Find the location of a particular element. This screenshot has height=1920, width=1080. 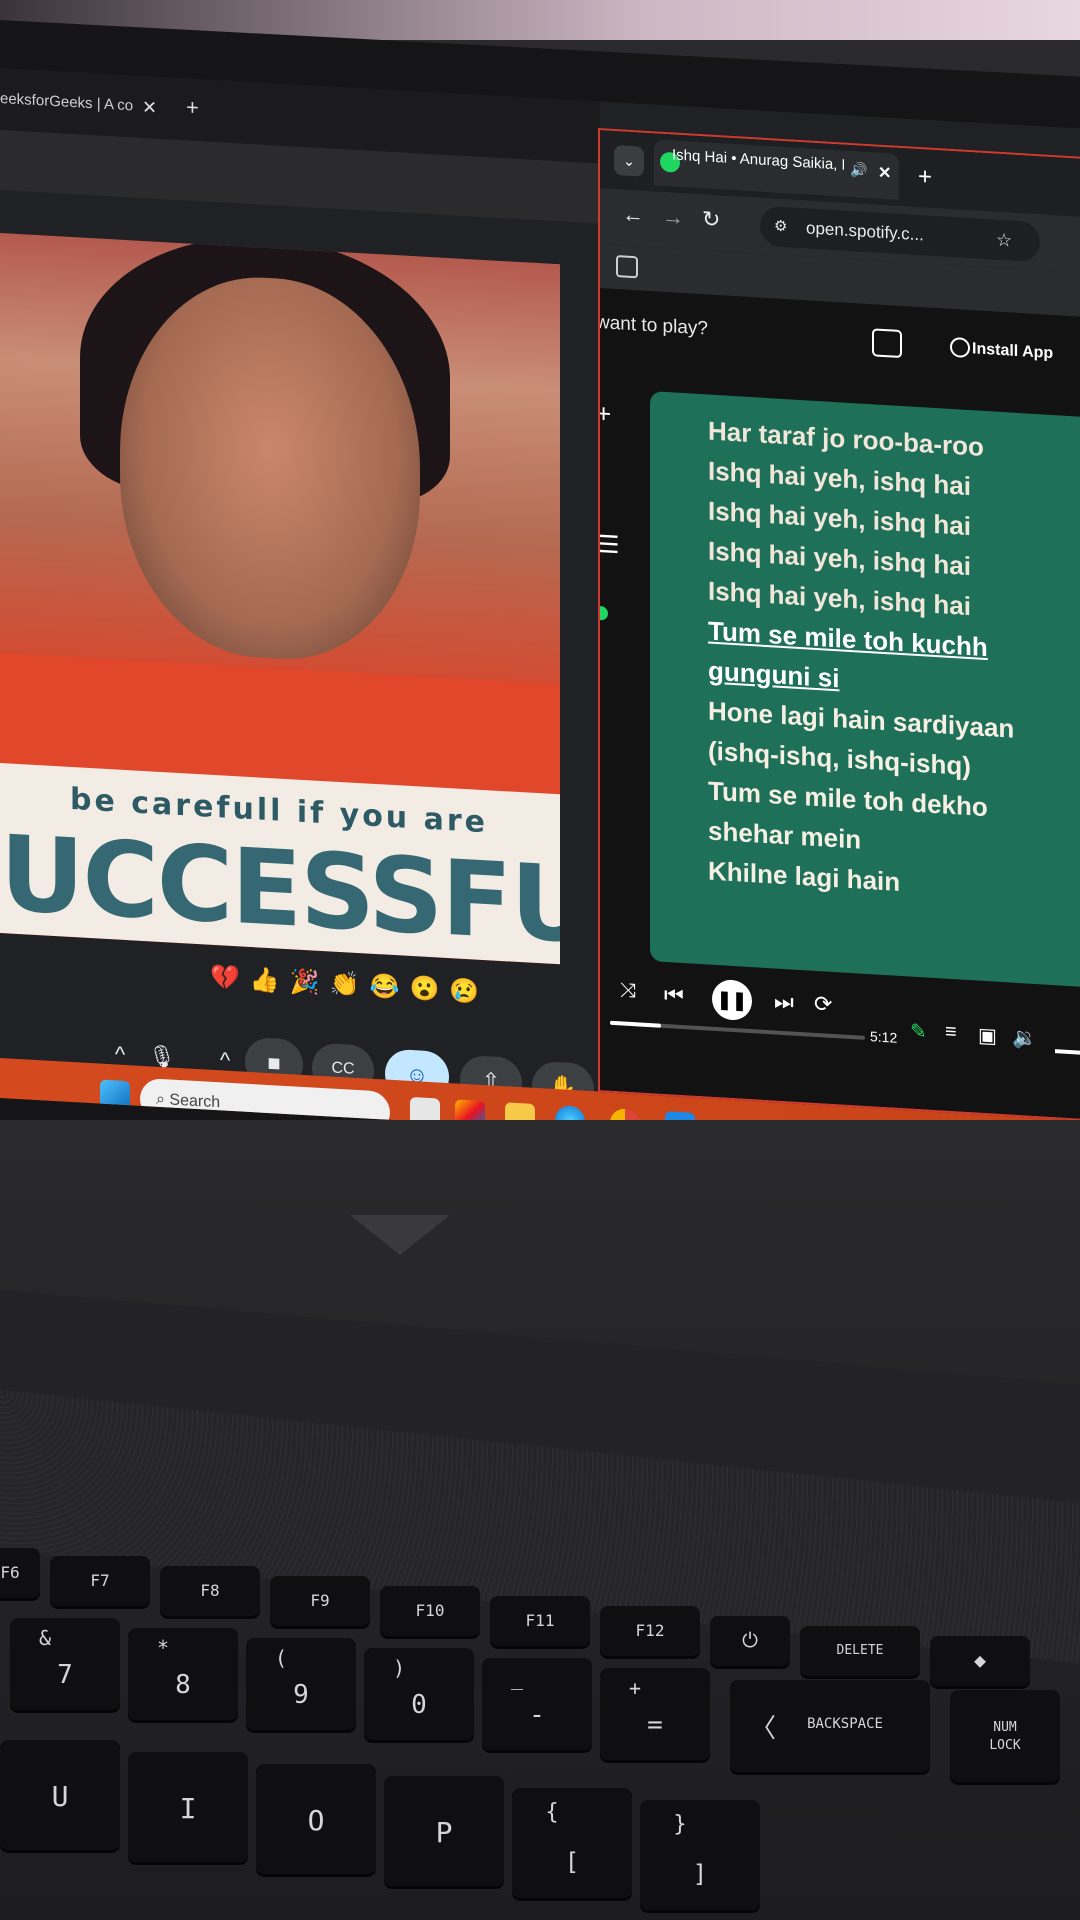

key-f8: F8 is located at coordinates (210, 1591).